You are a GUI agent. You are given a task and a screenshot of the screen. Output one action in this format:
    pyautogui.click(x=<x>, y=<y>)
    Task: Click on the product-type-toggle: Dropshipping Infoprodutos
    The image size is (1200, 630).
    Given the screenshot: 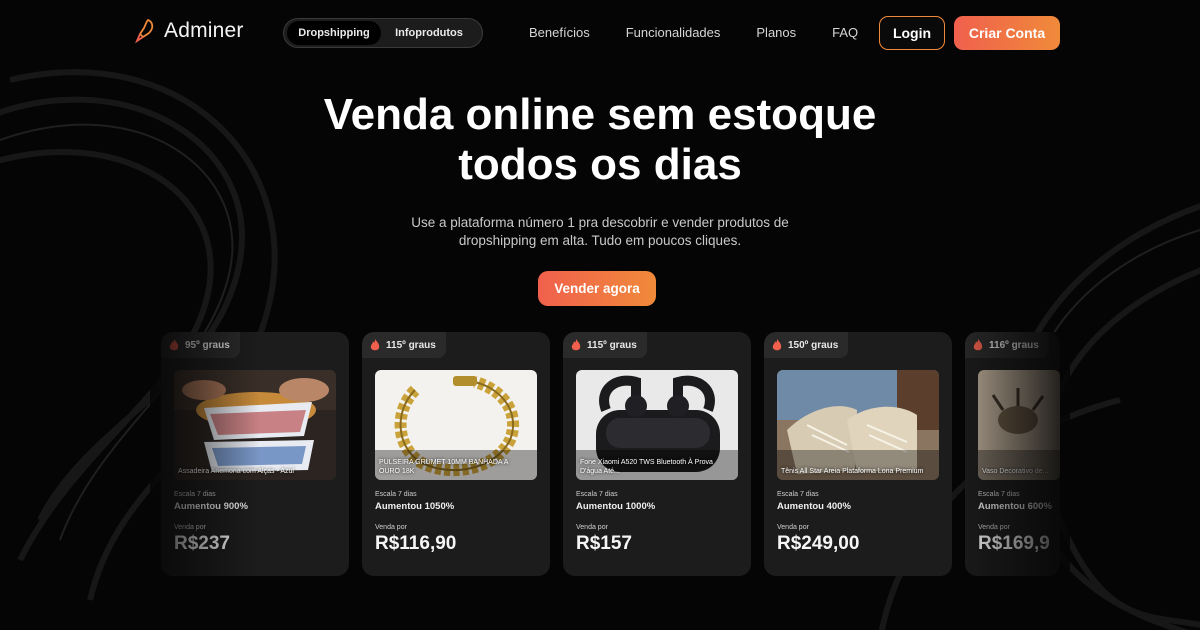 What is the action you would take?
    pyautogui.click(x=383, y=33)
    